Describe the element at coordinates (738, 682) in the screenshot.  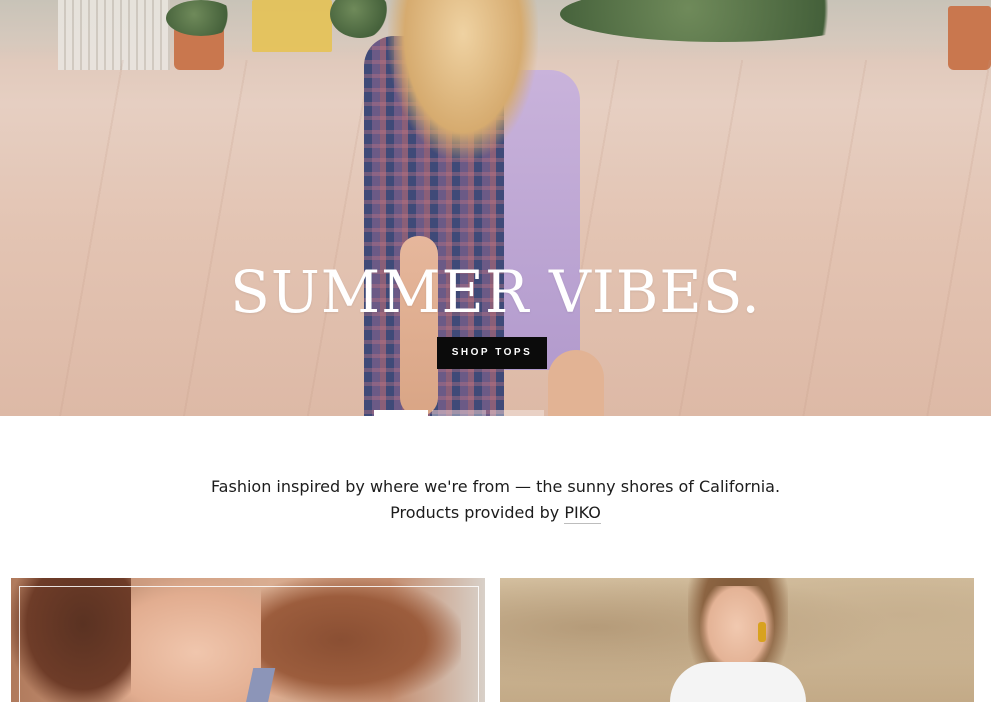
I see `tile-image-sweater` at that location.